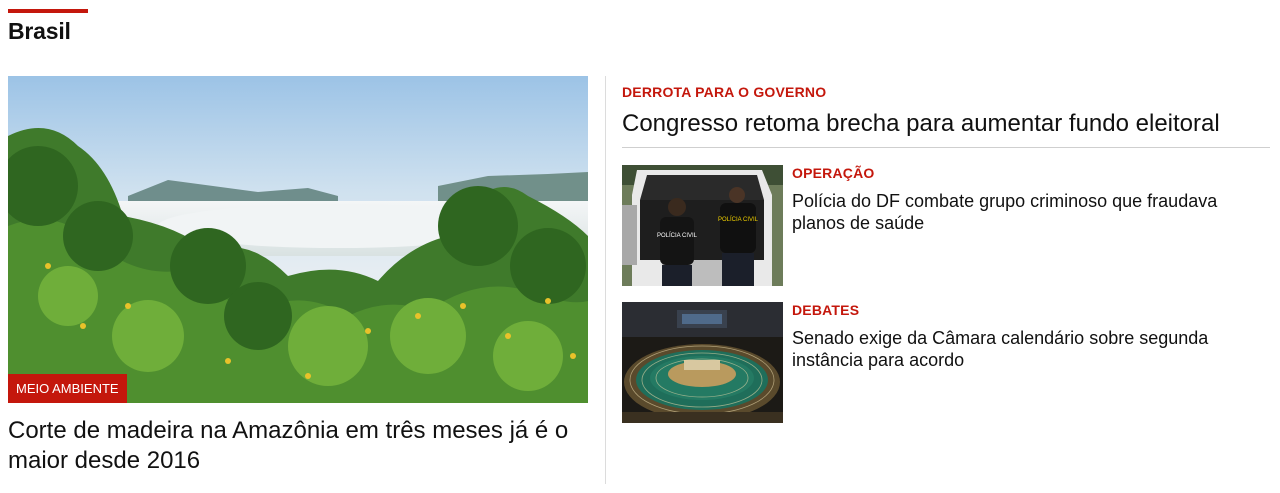 The width and height of the screenshot is (1280, 493). Describe the element at coordinates (946, 92) in the screenshot. I see `top-story-kicker: DERROTA PARA O GOVERNO` at that location.